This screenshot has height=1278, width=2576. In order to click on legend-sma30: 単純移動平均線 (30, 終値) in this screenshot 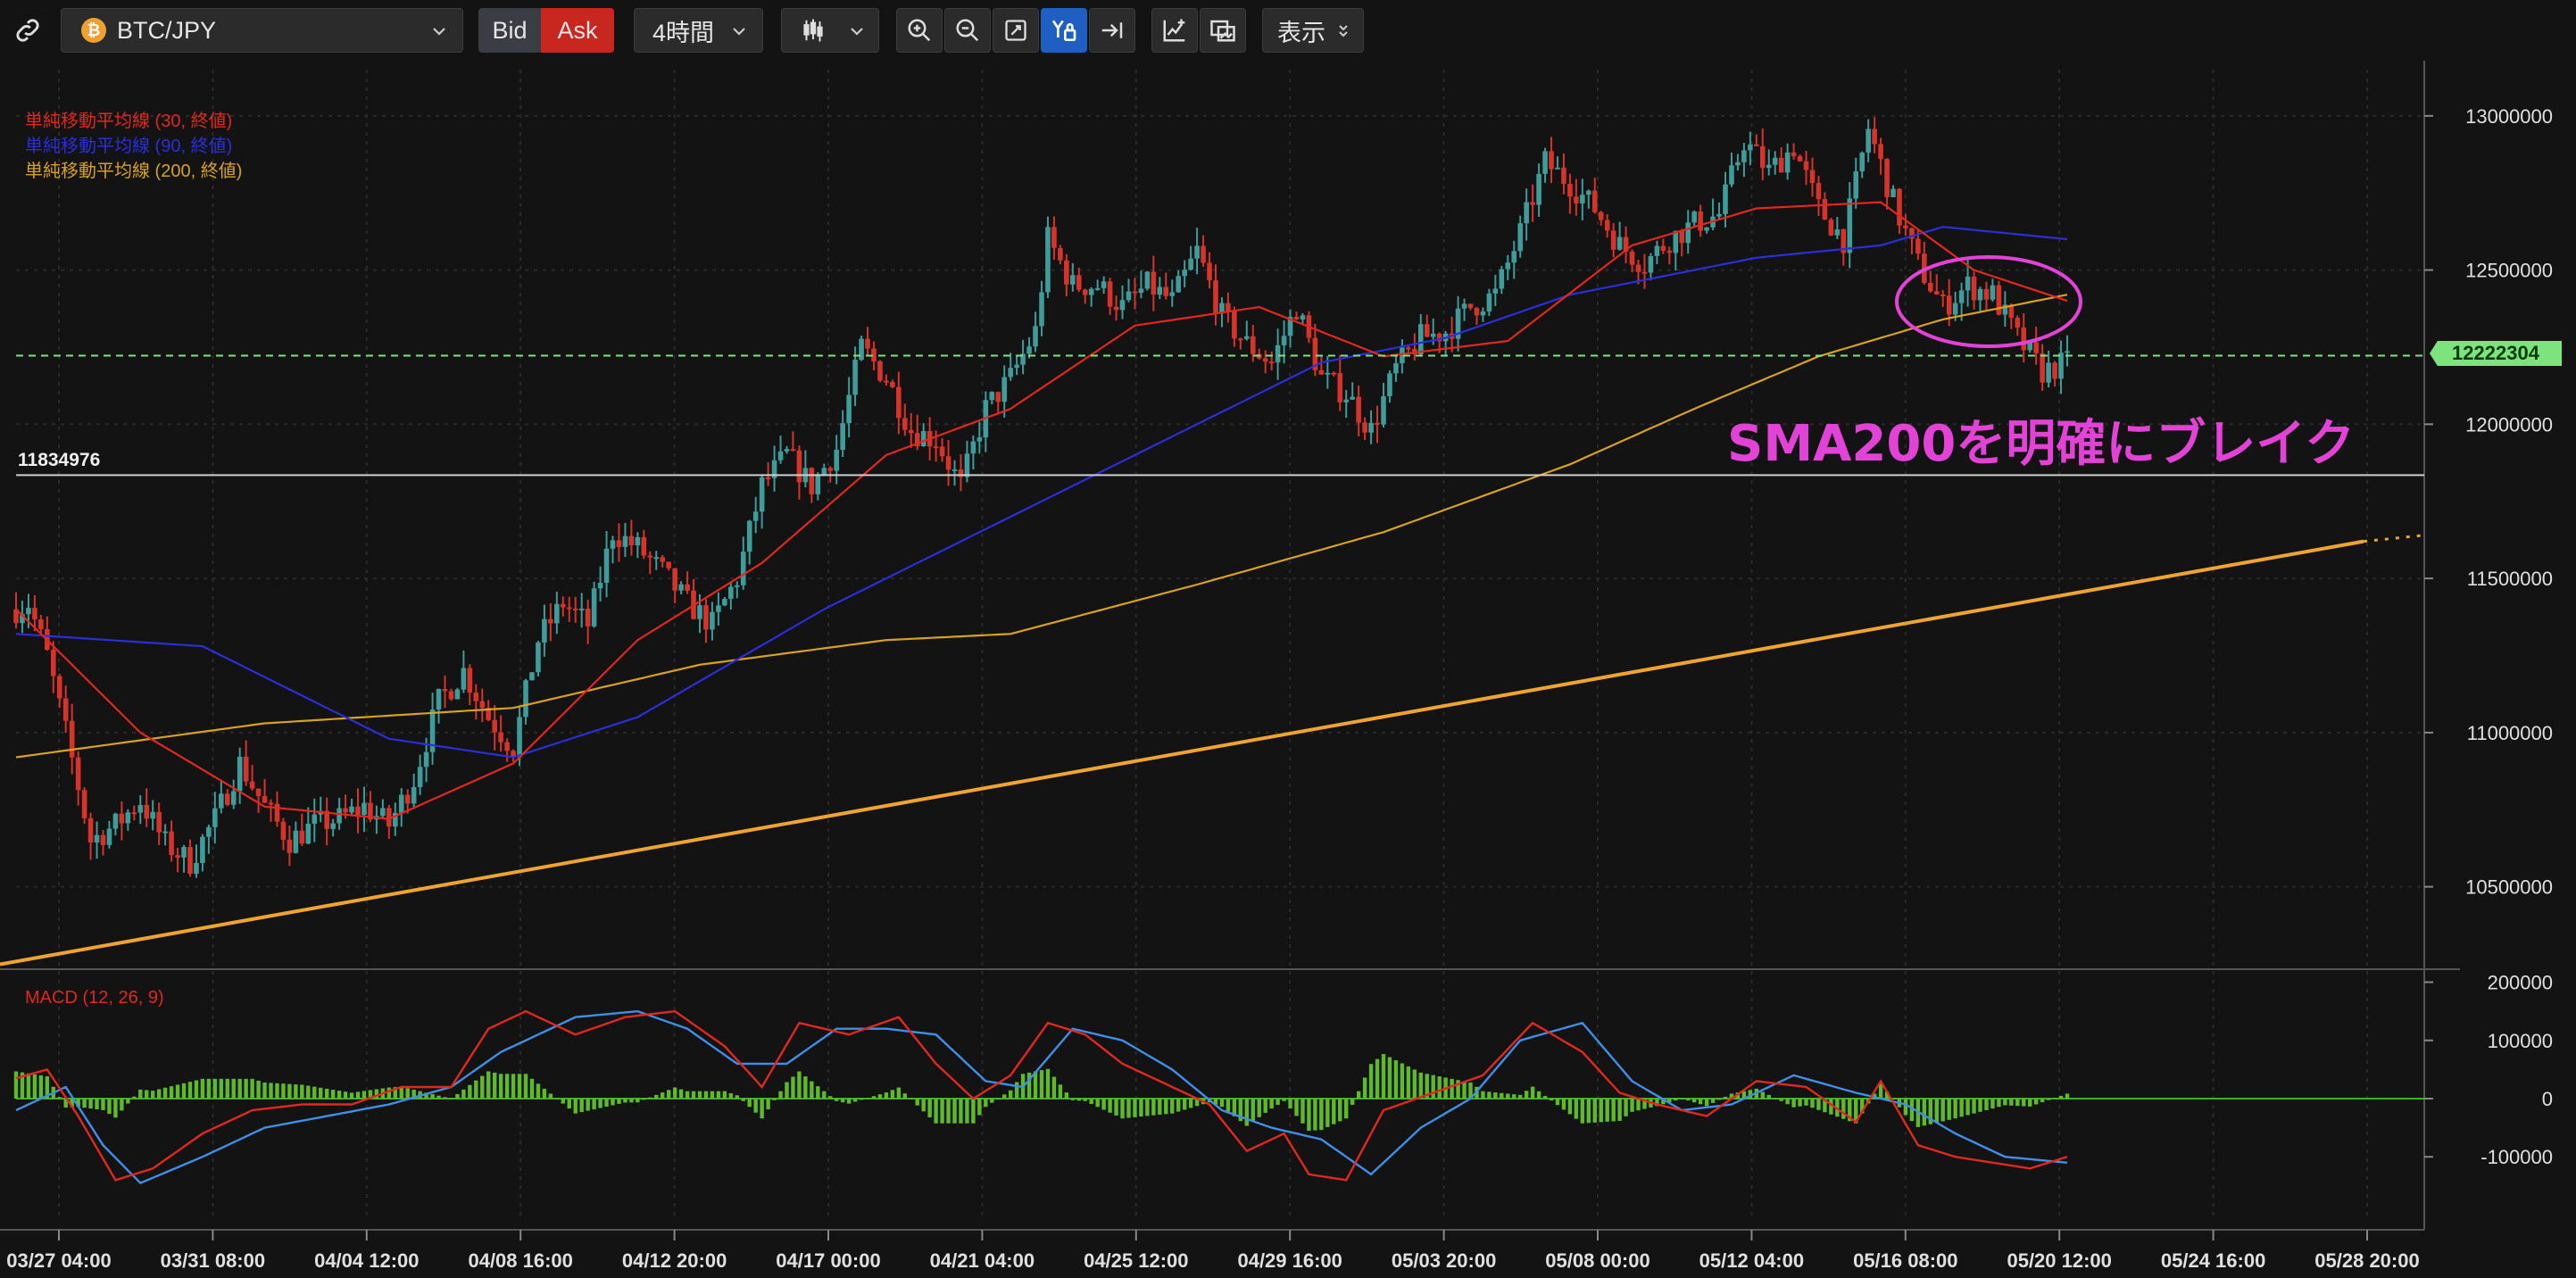, I will do `click(128, 121)`.